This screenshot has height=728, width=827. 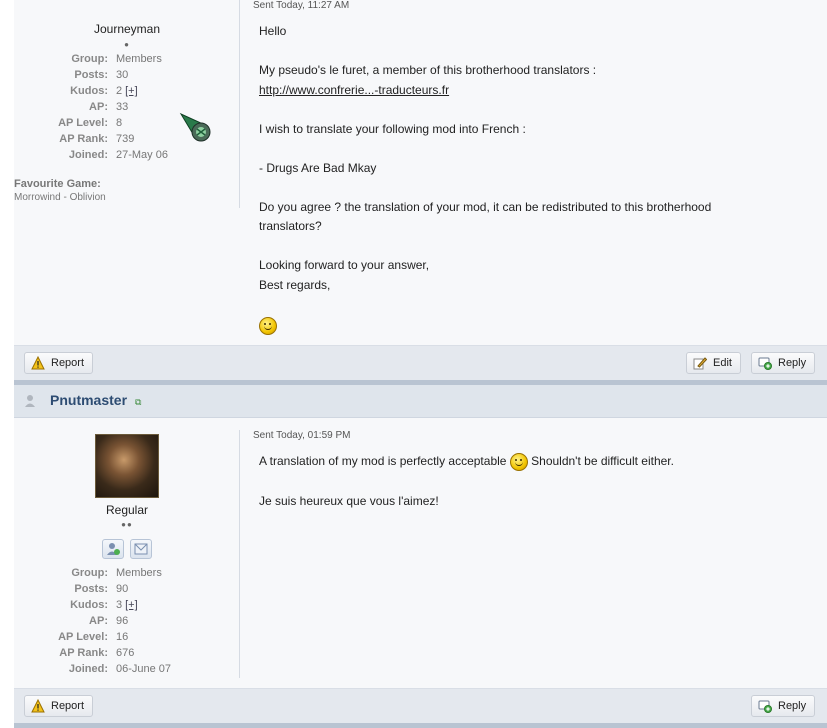 What do you see at coordinates (127, 510) in the screenshot?
I see `member-rank: Regular` at bounding box center [127, 510].